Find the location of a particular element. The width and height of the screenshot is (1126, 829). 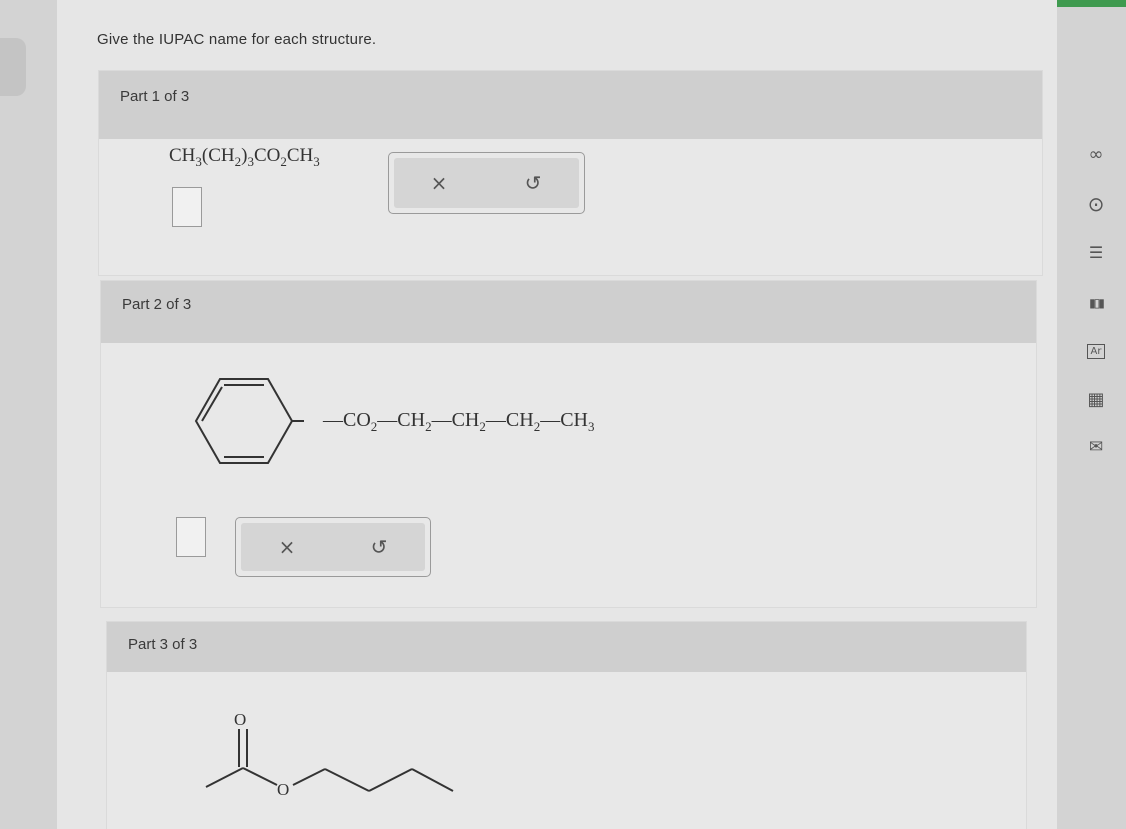

left-drawer-tab is located at coordinates (13, 67).